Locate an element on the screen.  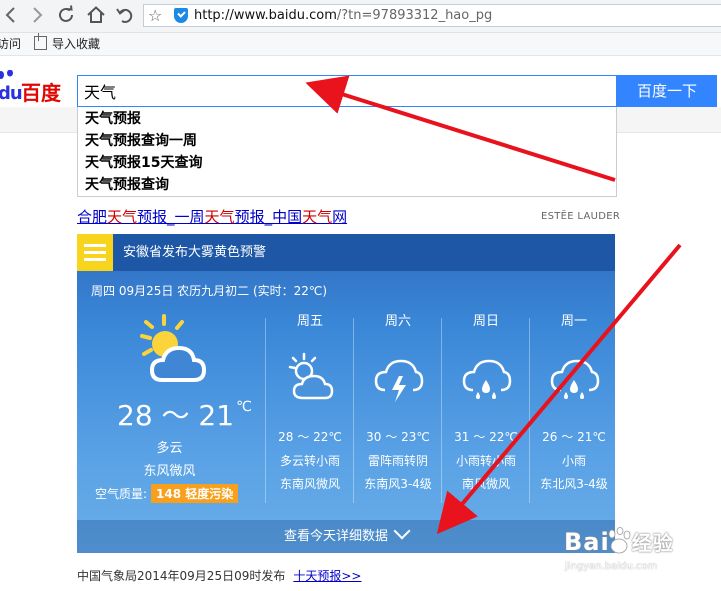
suggestion-dropdown: 天气预报 天气预报查询一周 天气预报15天查询 天气预报查询 is located at coordinates (347, 152).